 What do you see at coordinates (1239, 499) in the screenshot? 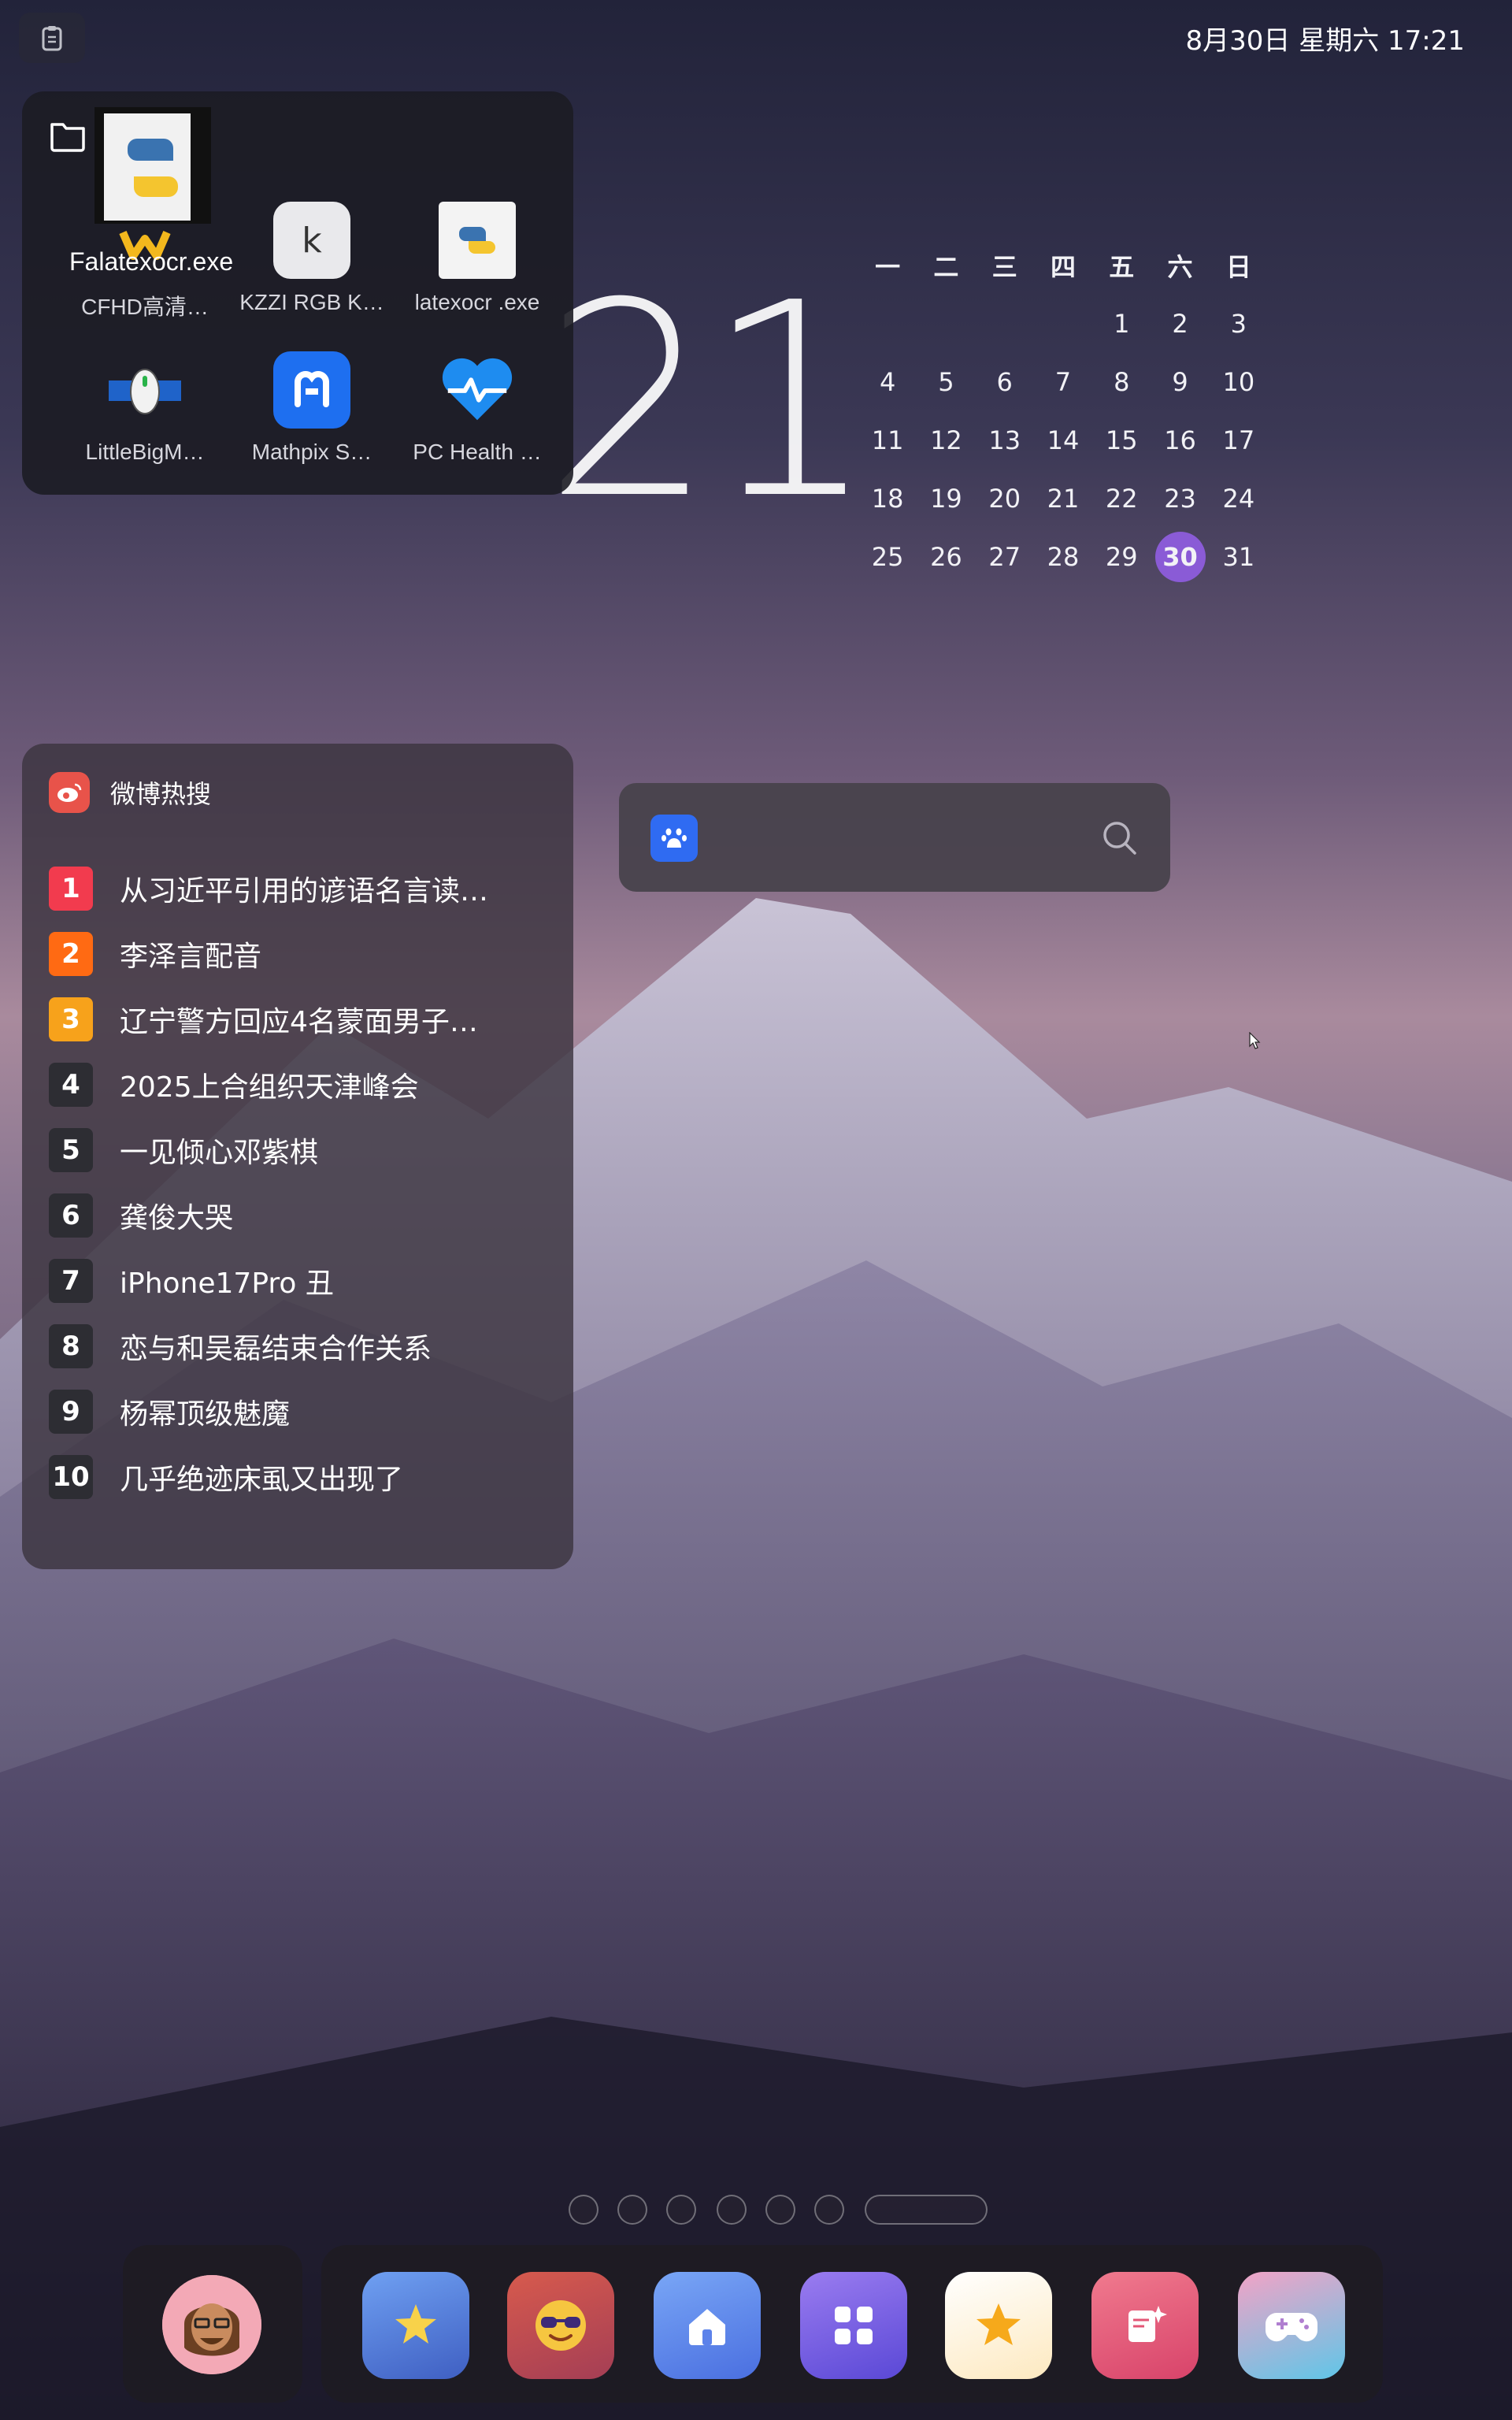
I see `calendar-day: 24` at bounding box center [1239, 499].